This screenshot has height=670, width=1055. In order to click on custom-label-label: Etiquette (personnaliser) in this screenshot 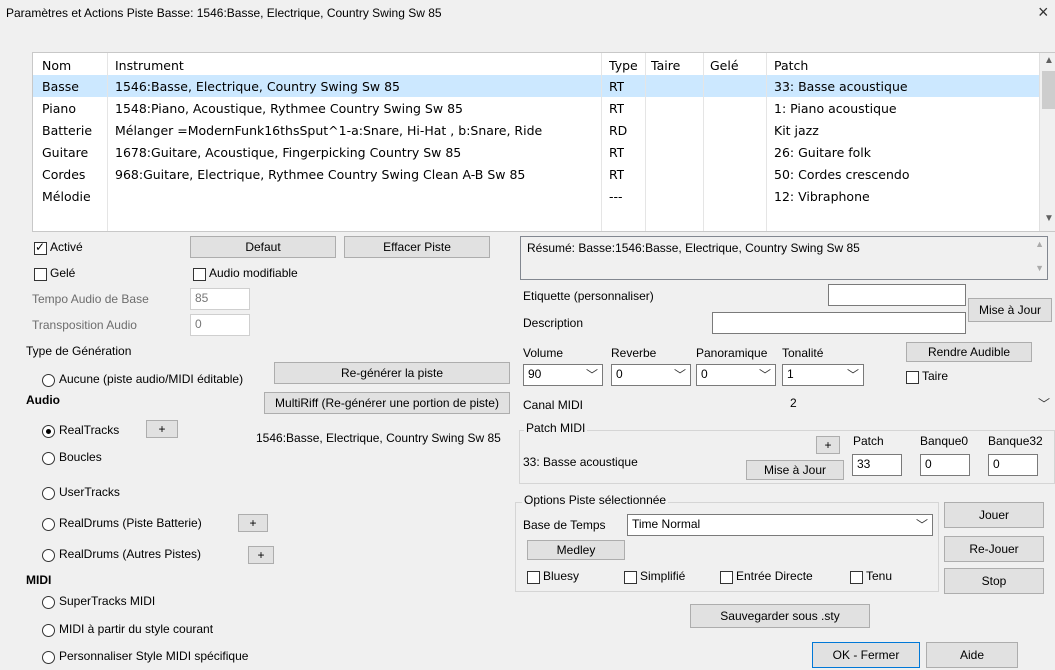, I will do `click(588, 296)`.